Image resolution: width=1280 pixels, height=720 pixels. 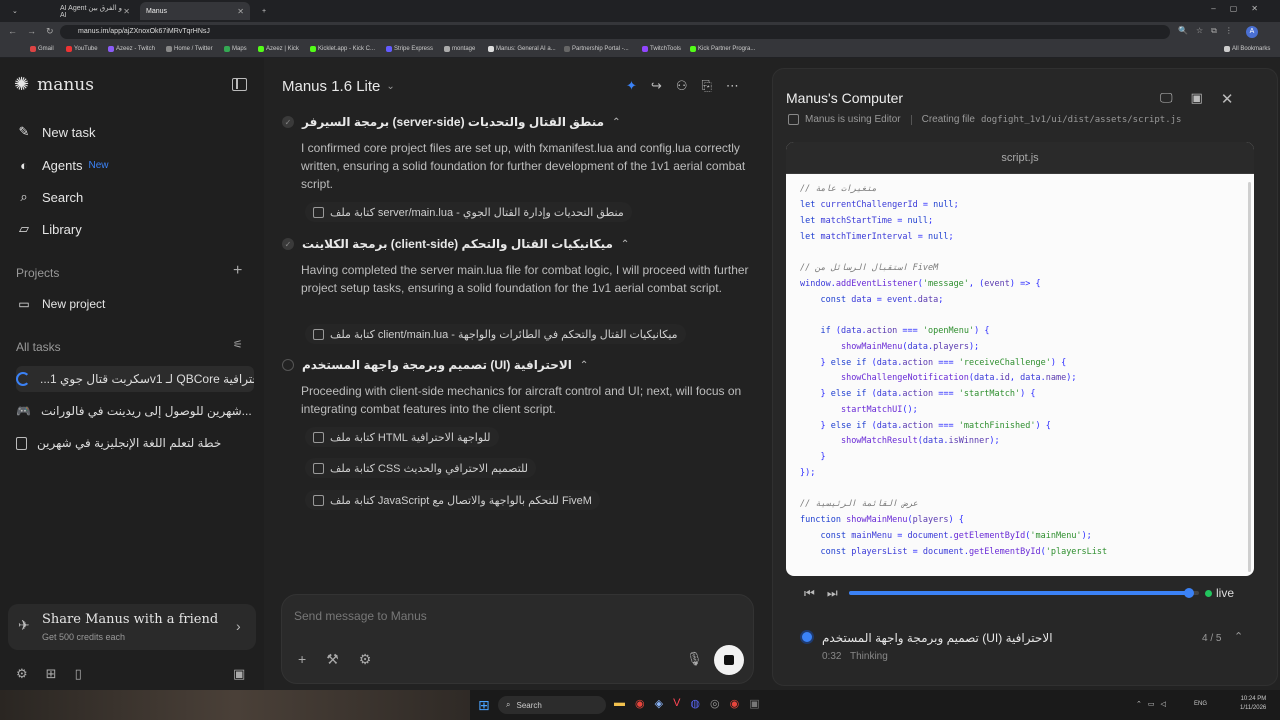 What do you see at coordinates (239, 84) in the screenshot?
I see `sidebar-toggle-icon` at bounding box center [239, 84].